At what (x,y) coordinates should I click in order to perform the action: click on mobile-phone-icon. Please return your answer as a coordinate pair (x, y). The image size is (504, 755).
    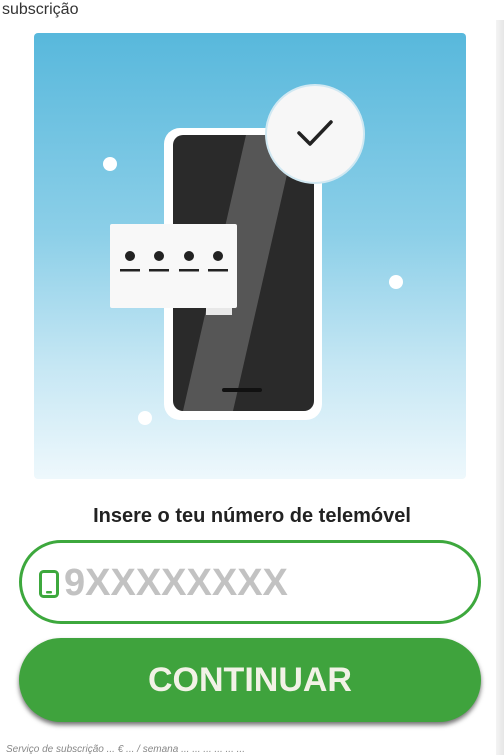
    Looking at the image, I should click on (49, 584).